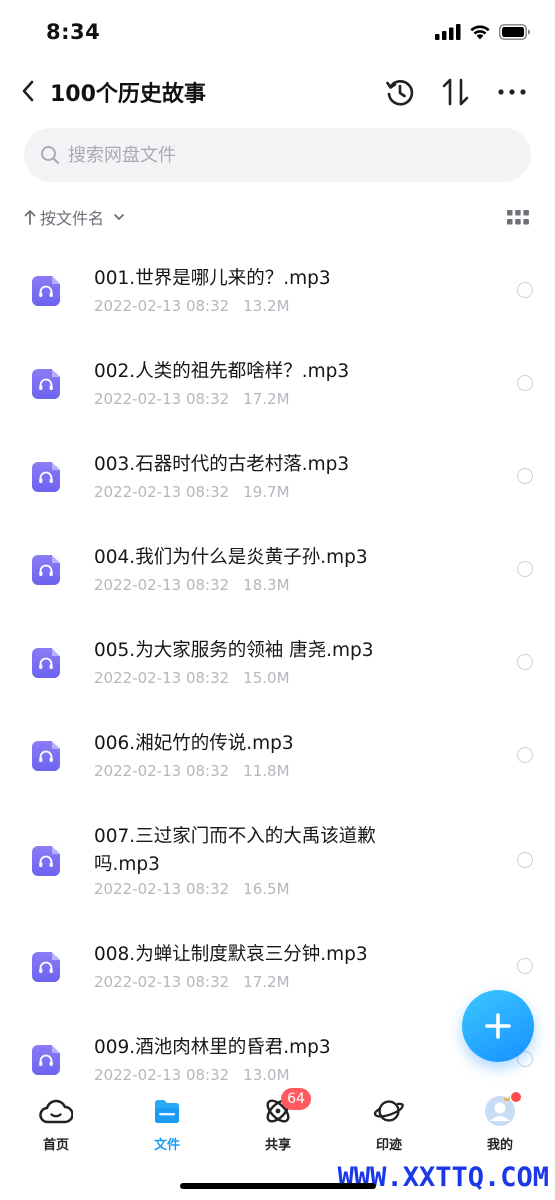 This screenshot has height=1200, width=555. What do you see at coordinates (235, 850) in the screenshot?
I see `file-name: 007.三过家门而不入的大禹该道歉吗.mp3` at bounding box center [235, 850].